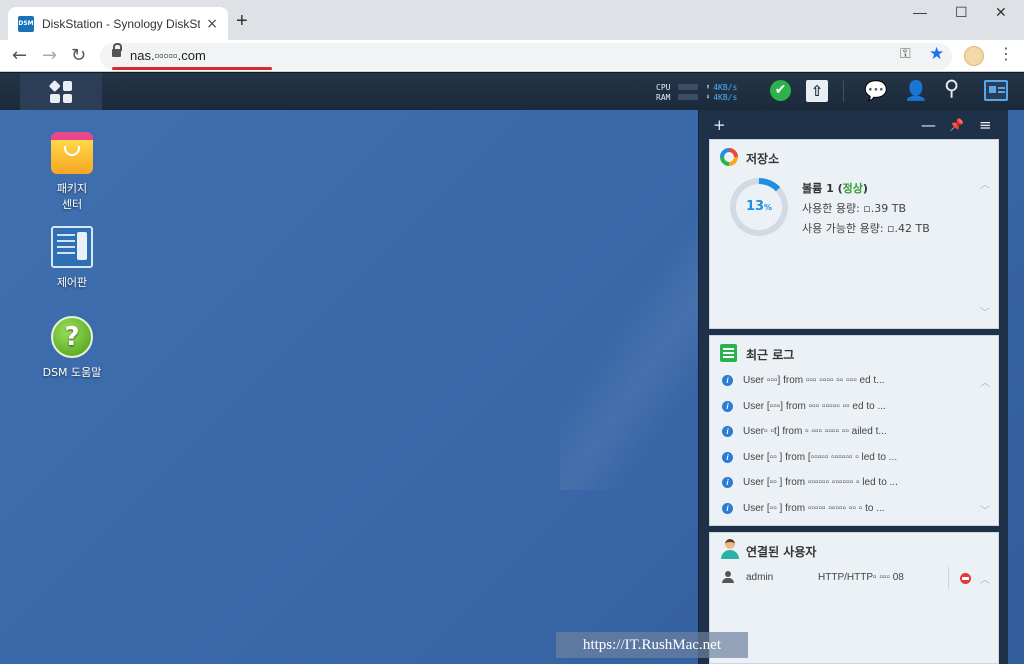  Describe the element at coordinates (843, 91) in the screenshot. I see `taskbar-divider` at that location.